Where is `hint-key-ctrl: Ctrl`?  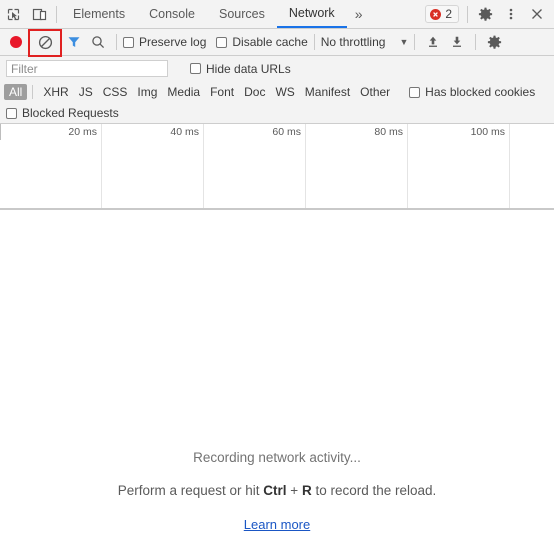
hint-key-ctrl: Ctrl is located at coordinates (275, 490).